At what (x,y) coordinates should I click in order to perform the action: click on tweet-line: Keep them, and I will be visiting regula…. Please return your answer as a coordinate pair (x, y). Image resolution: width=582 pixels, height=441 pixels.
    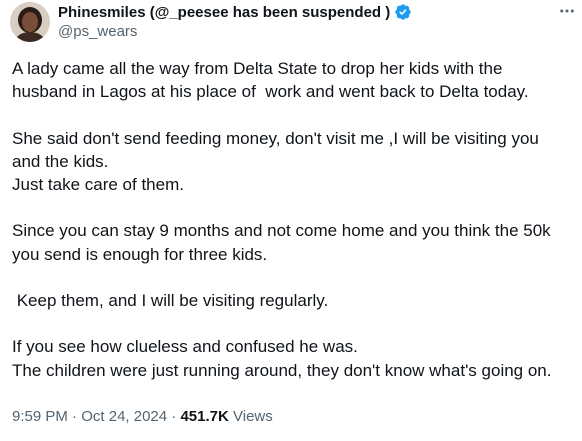
    Looking at the image, I should click on (170, 300).